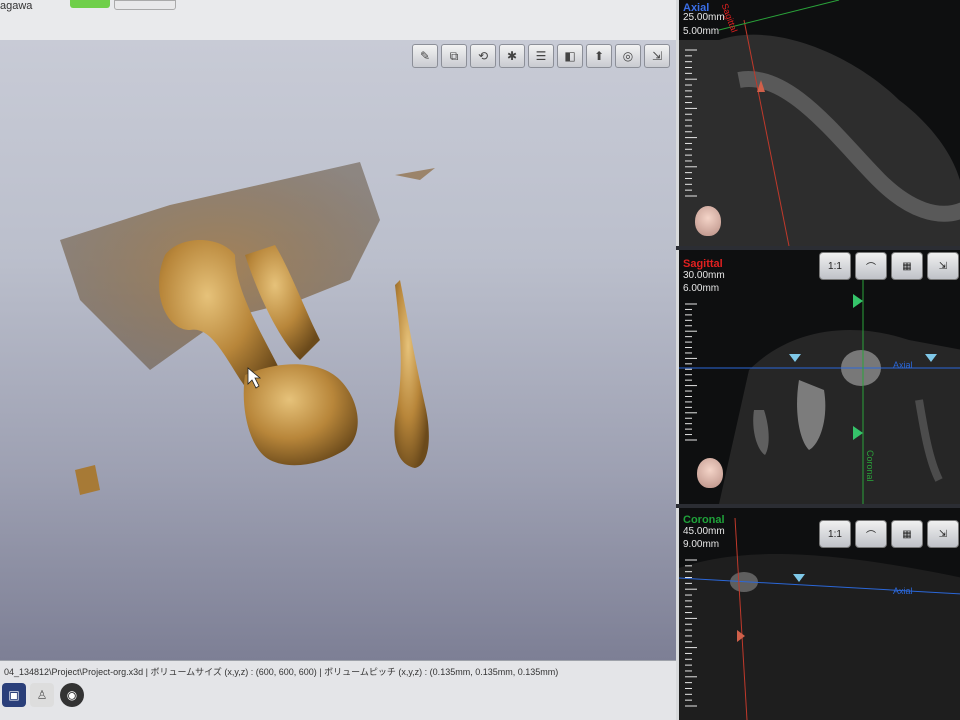 The image size is (960, 720). I want to click on title-bar: agawa, so click(340, 20).